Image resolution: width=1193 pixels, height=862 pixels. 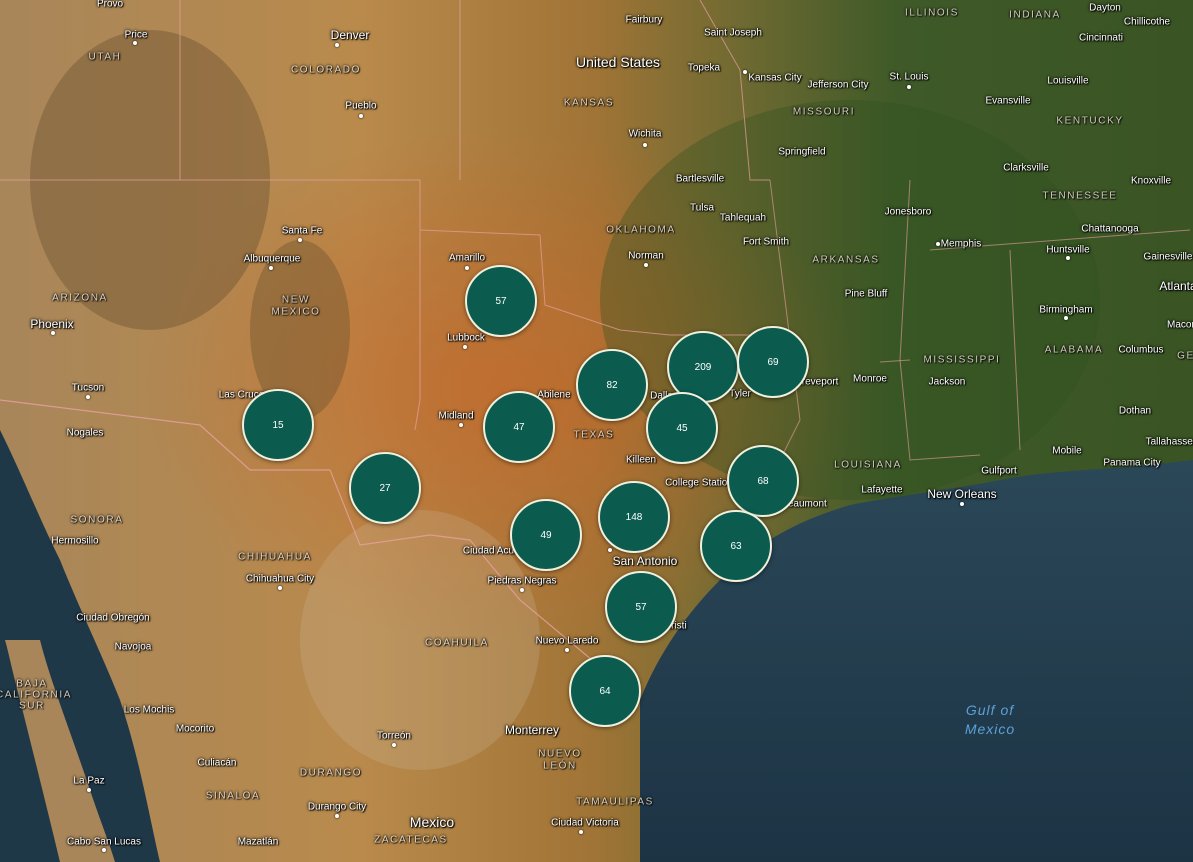 What do you see at coordinates (133, 647) in the screenshot?
I see `city-label: Navojoa` at bounding box center [133, 647].